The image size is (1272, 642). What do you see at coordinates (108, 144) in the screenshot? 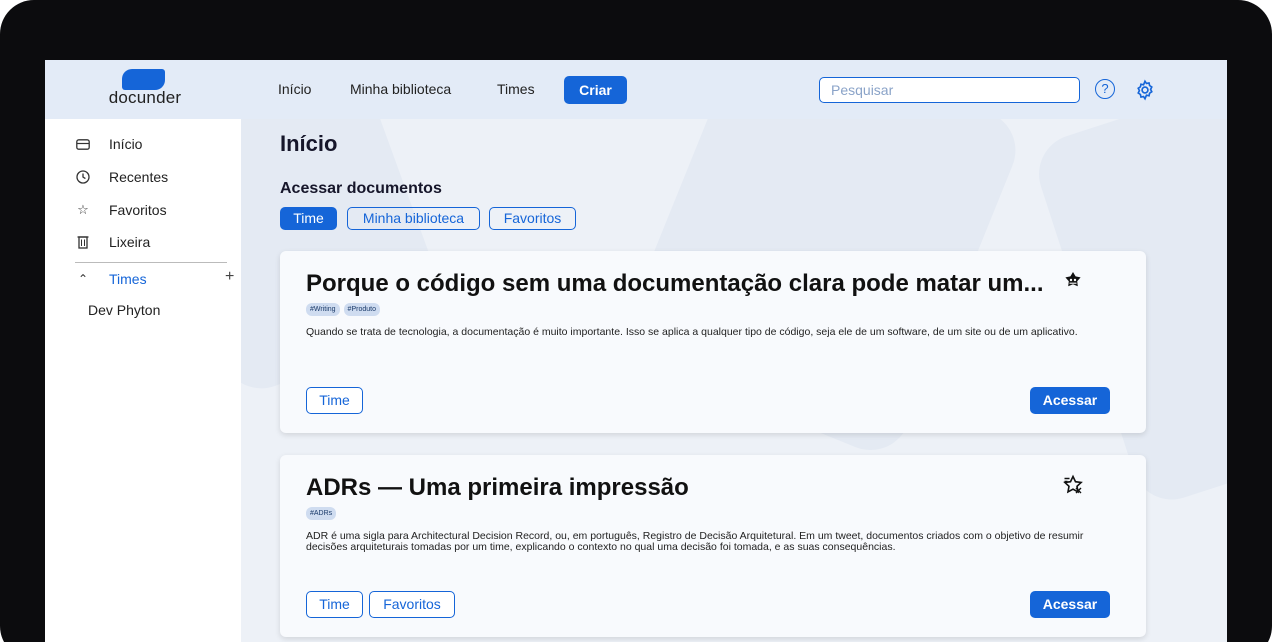
I see `sidebar-item-inicio: Início` at bounding box center [108, 144].